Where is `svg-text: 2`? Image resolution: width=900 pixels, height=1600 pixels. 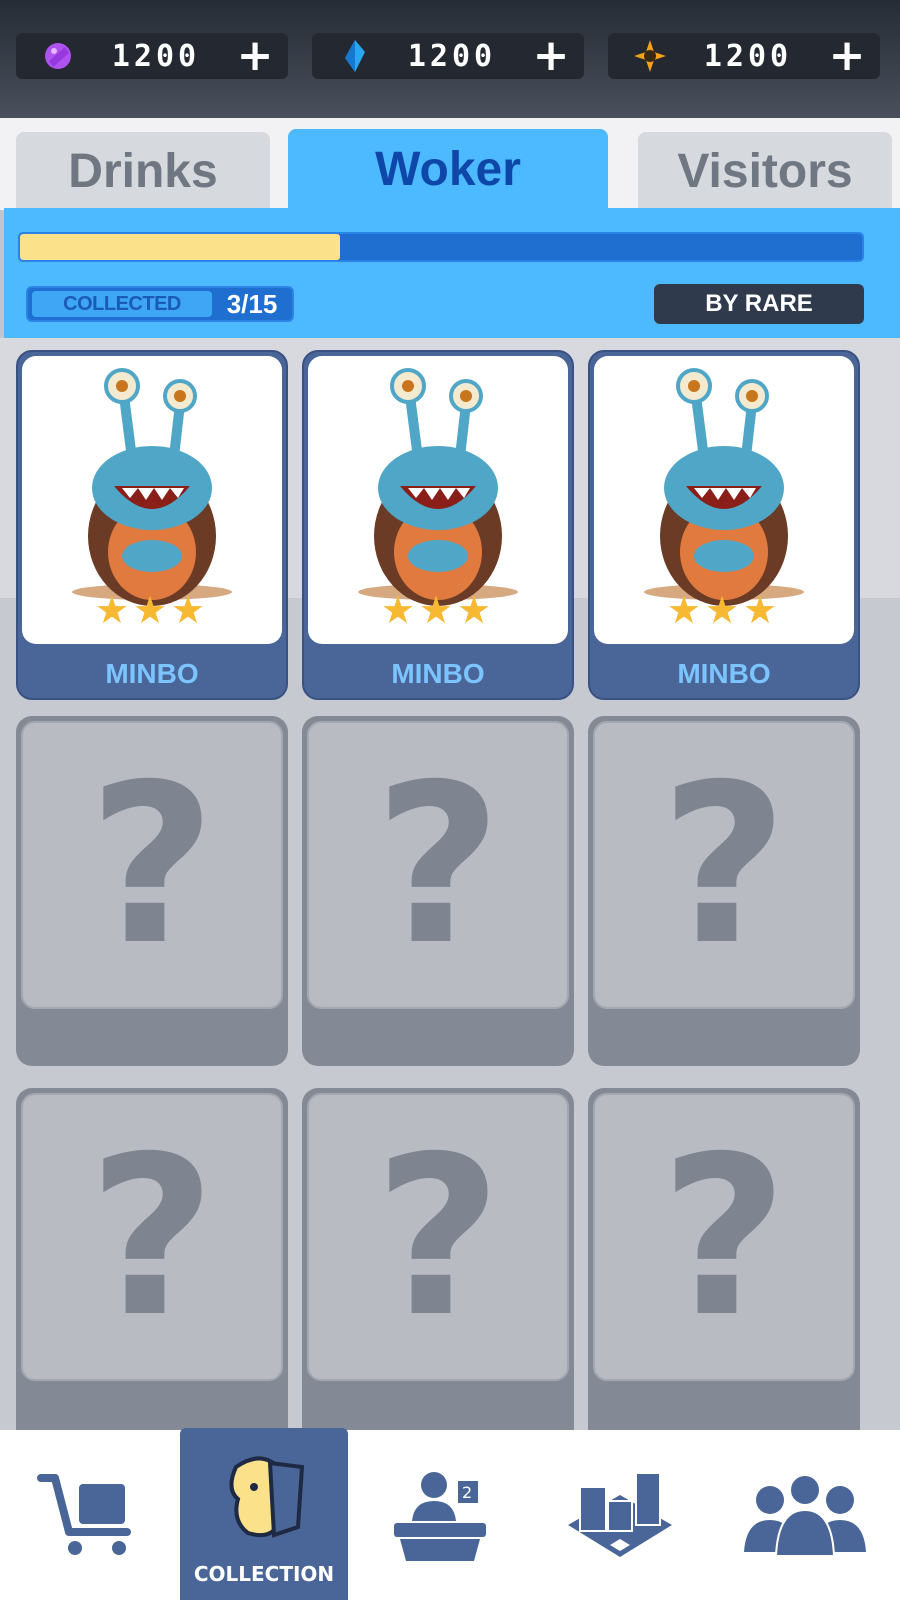 svg-text: 2 is located at coordinates (467, 1492).